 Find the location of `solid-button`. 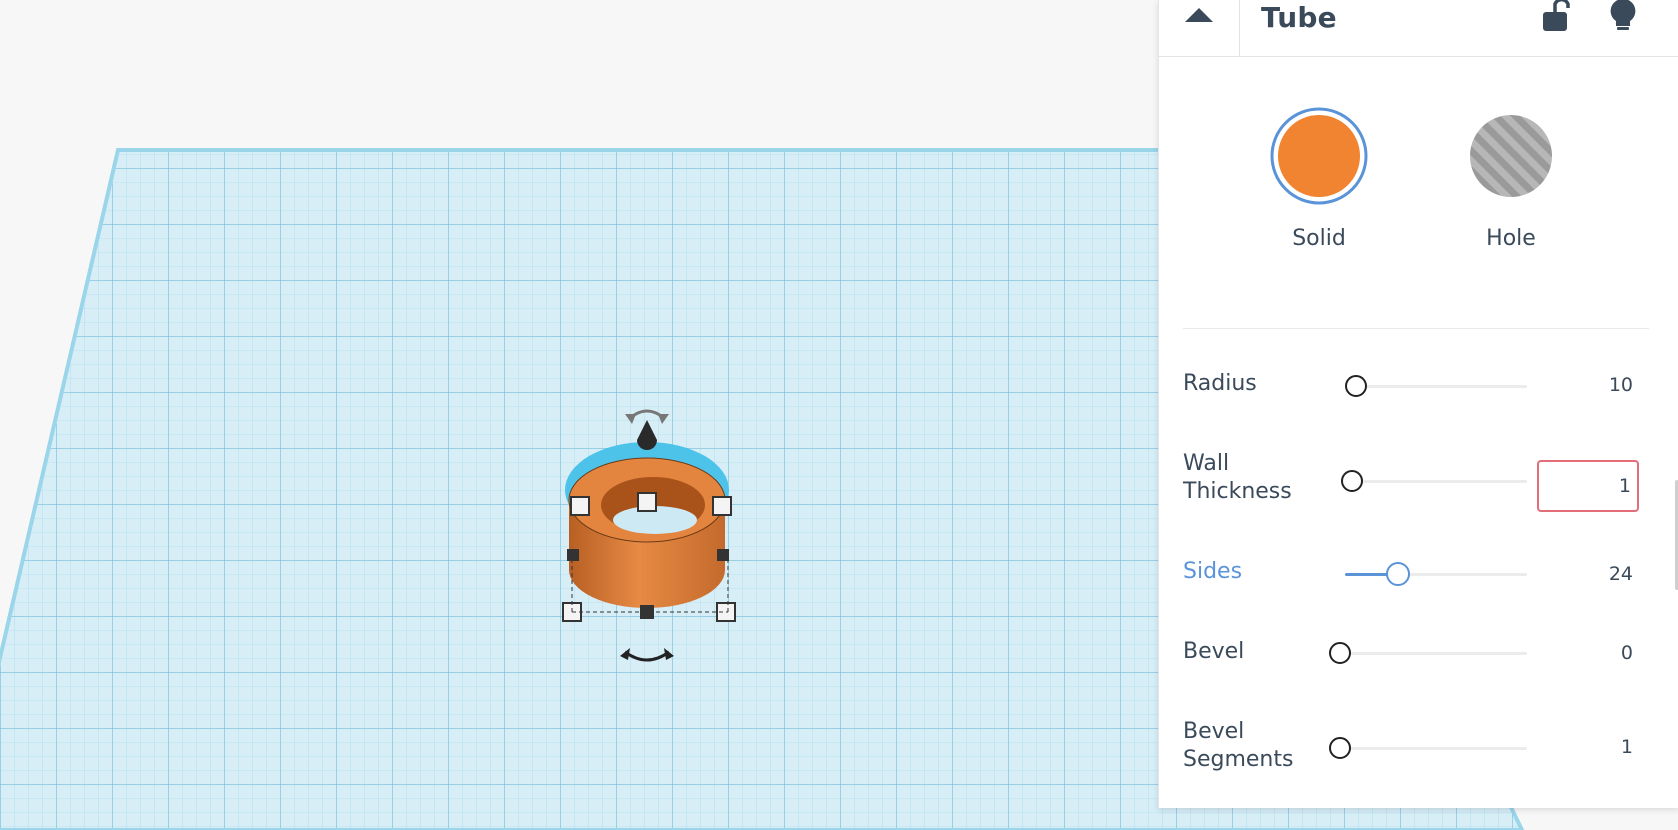

solid-button is located at coordinates (1319, 156).